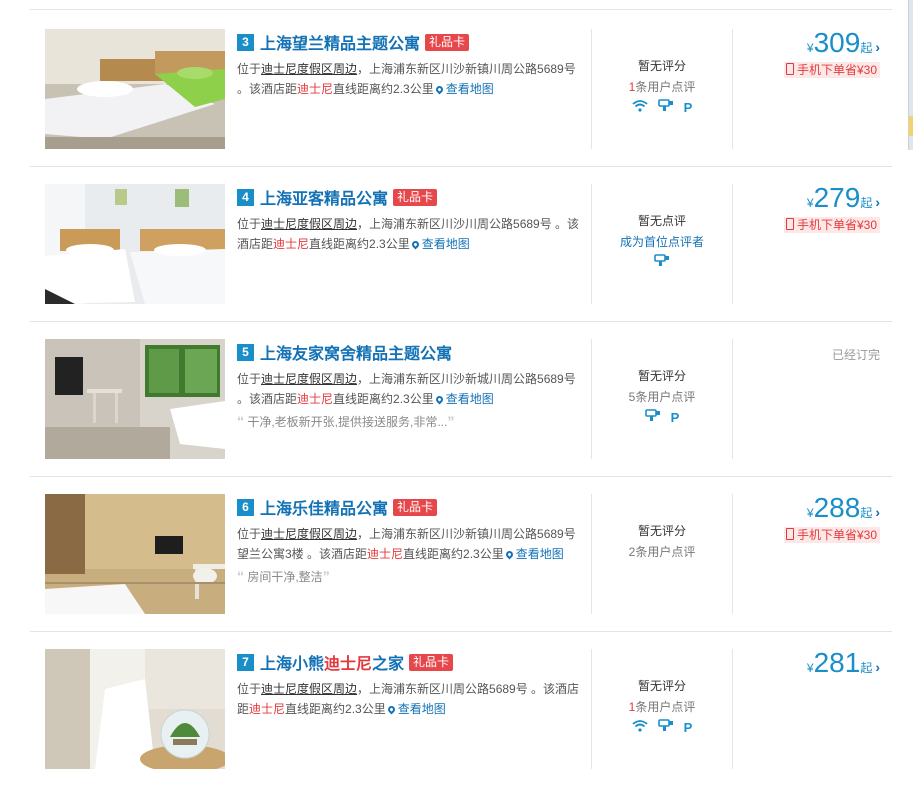  Describe the element at coordinates (410, 576) in the screenshot. I see `review-quote: “ 房间干净,整洁”` at that location.